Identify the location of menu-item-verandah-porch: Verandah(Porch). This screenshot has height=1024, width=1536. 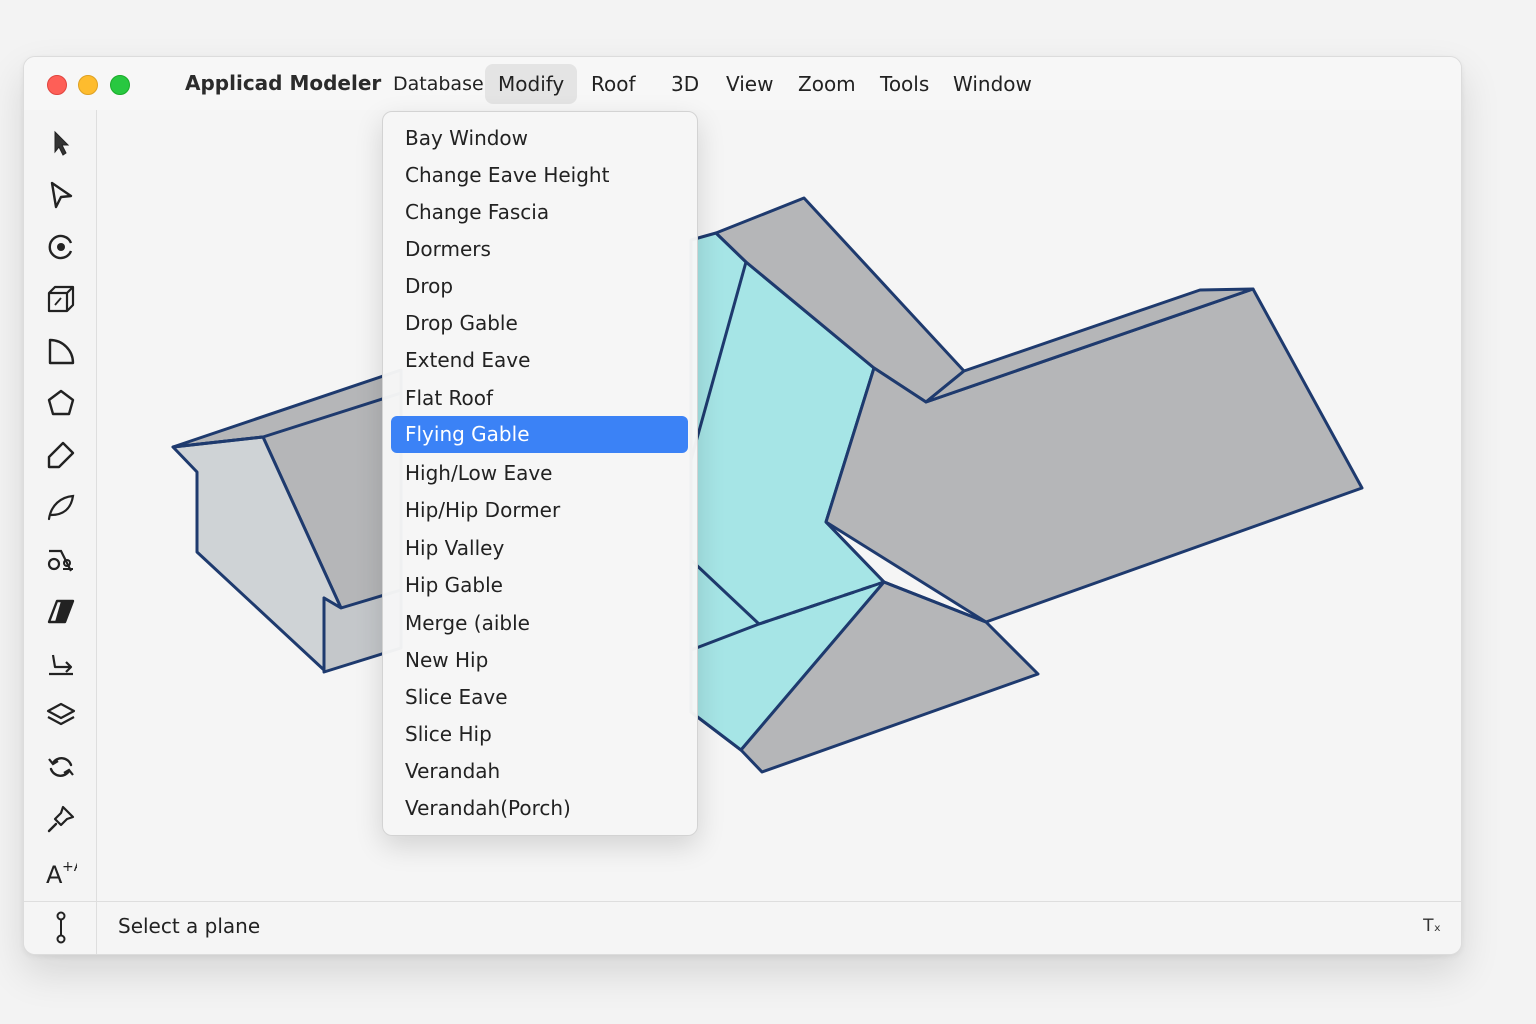
(539, 808).